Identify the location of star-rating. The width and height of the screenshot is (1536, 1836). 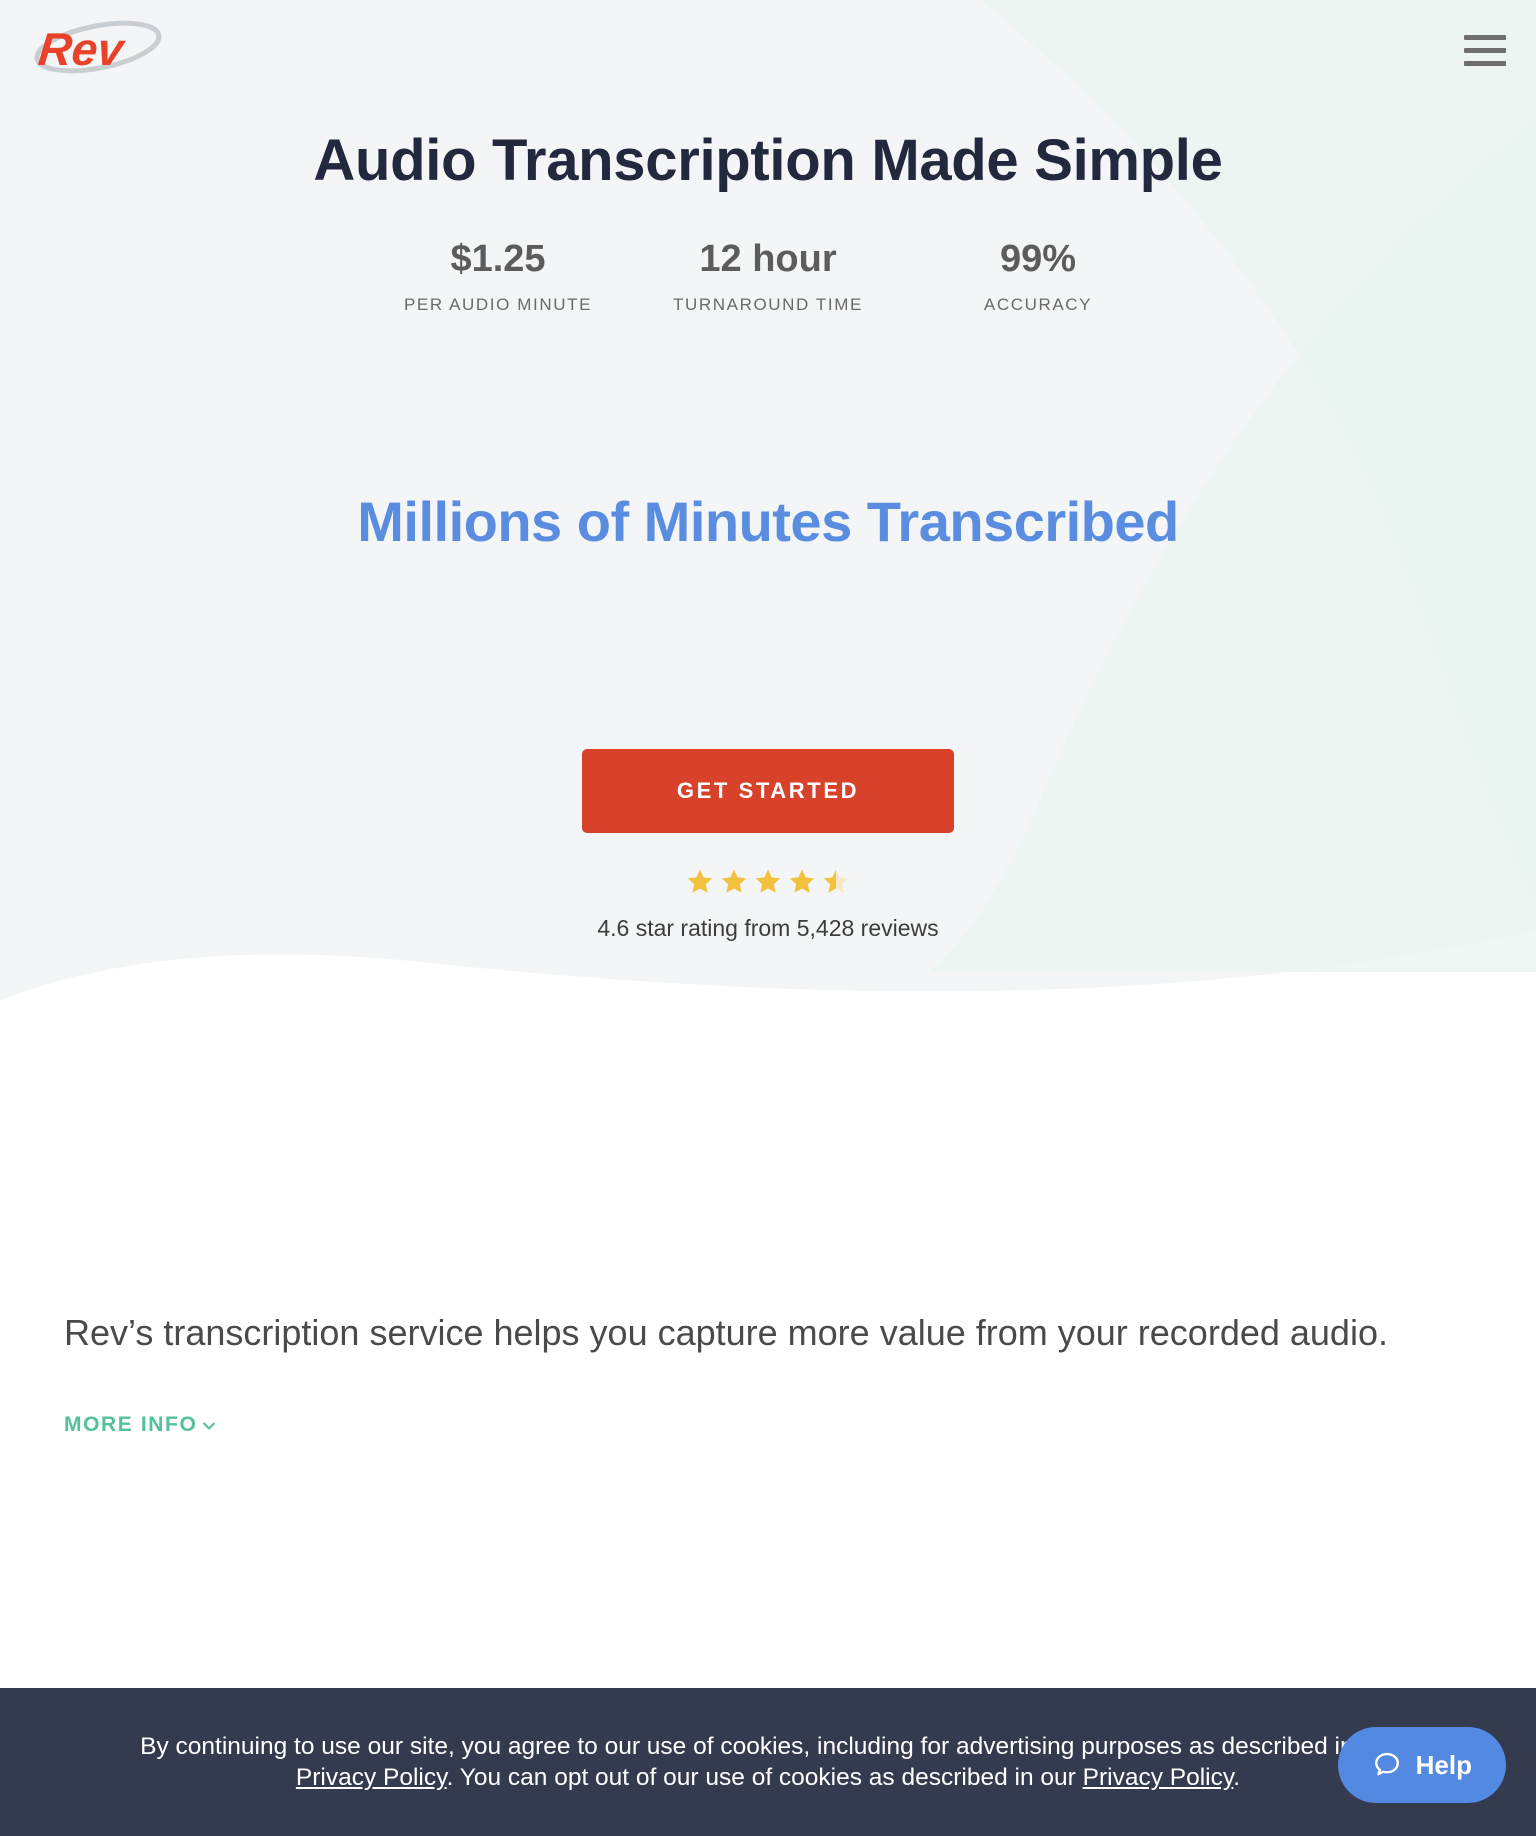
(768, 882).